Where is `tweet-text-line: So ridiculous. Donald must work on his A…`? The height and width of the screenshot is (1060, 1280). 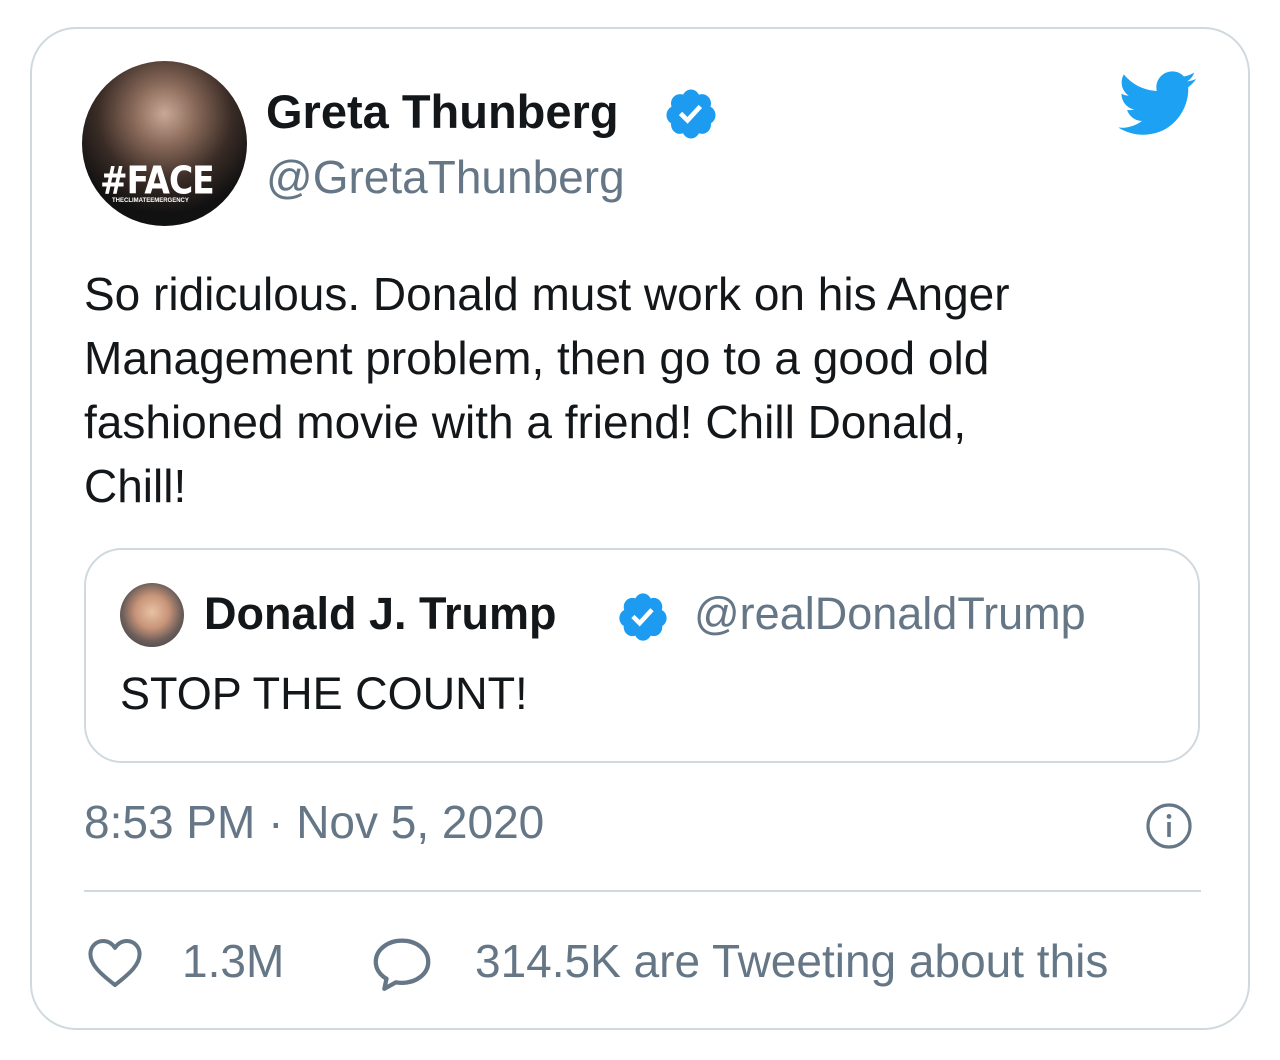
tweet-text-line: So ridiculous. Donald must work on his A… is located at coordinates (547, 294).